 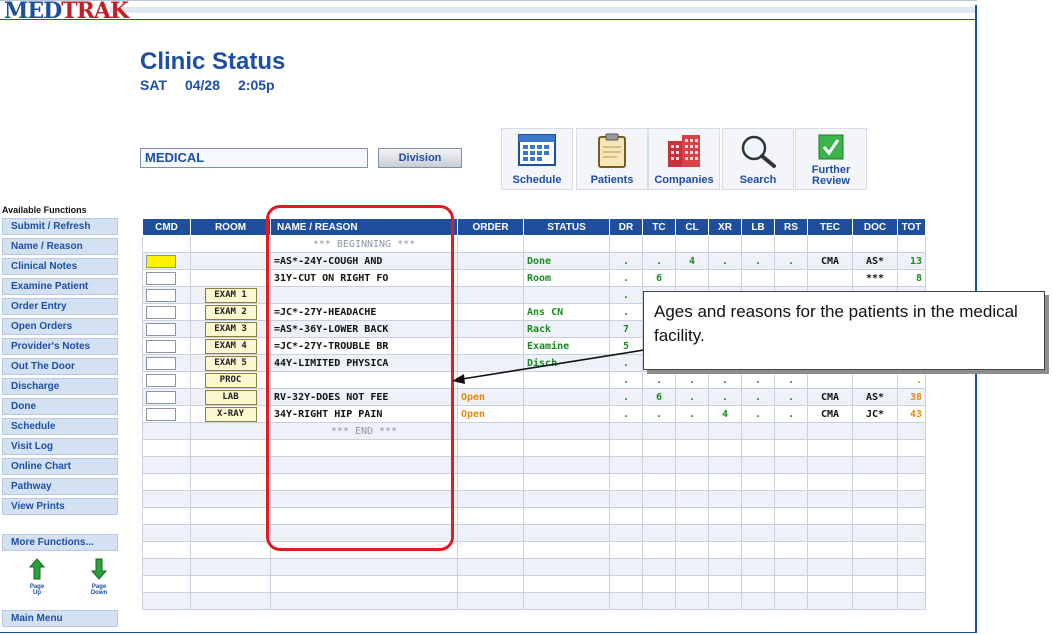 I want to click on tc-cell: ., so click(x=659, y=414).